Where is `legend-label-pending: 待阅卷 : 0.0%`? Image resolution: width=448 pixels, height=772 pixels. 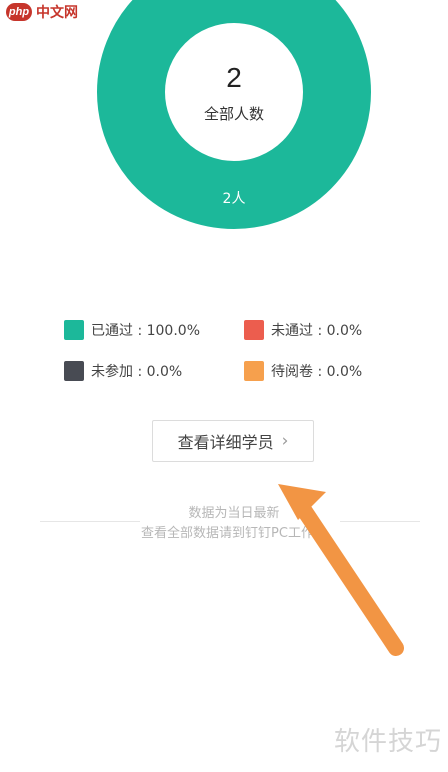 legend-label-pending: 待阅卷 : 0.0% is located at coordinates (317, 372).